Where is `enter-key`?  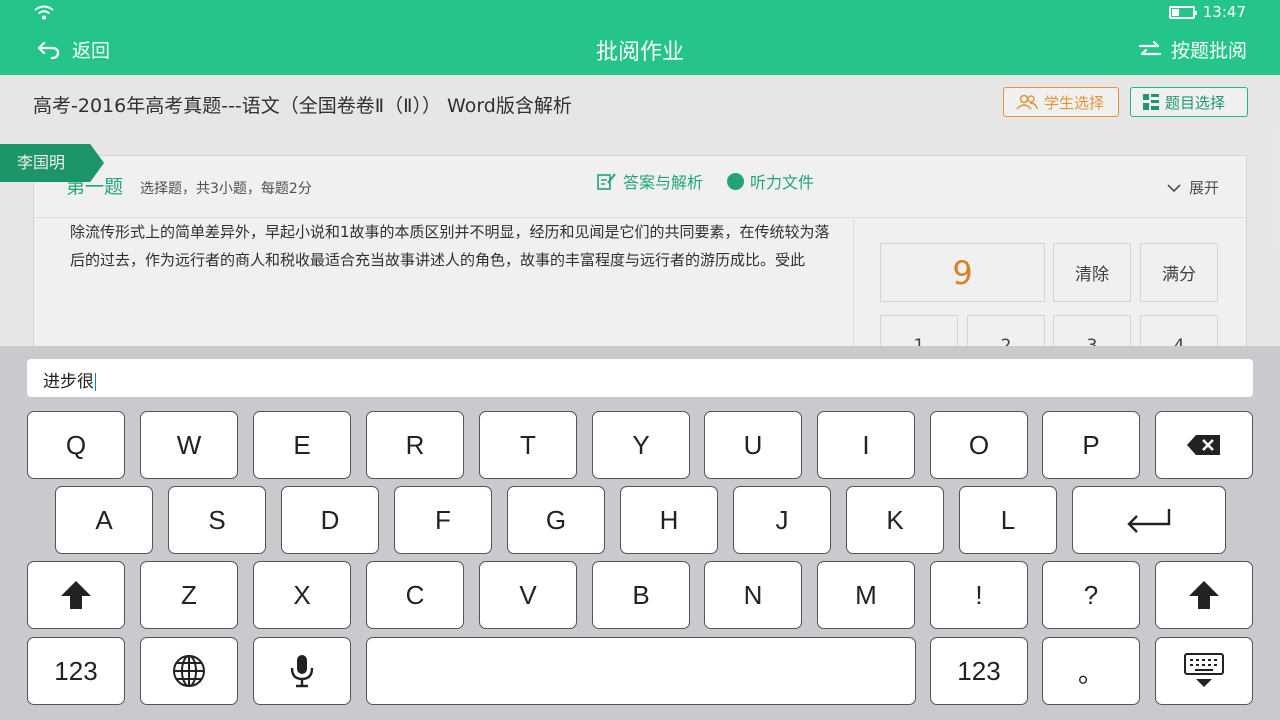
enter-key is located at coordinates (1149, 520).